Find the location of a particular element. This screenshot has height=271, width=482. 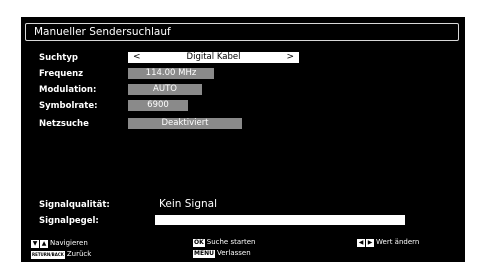

arrow-left-icon: ◀ is located at coordinates (361, 242).